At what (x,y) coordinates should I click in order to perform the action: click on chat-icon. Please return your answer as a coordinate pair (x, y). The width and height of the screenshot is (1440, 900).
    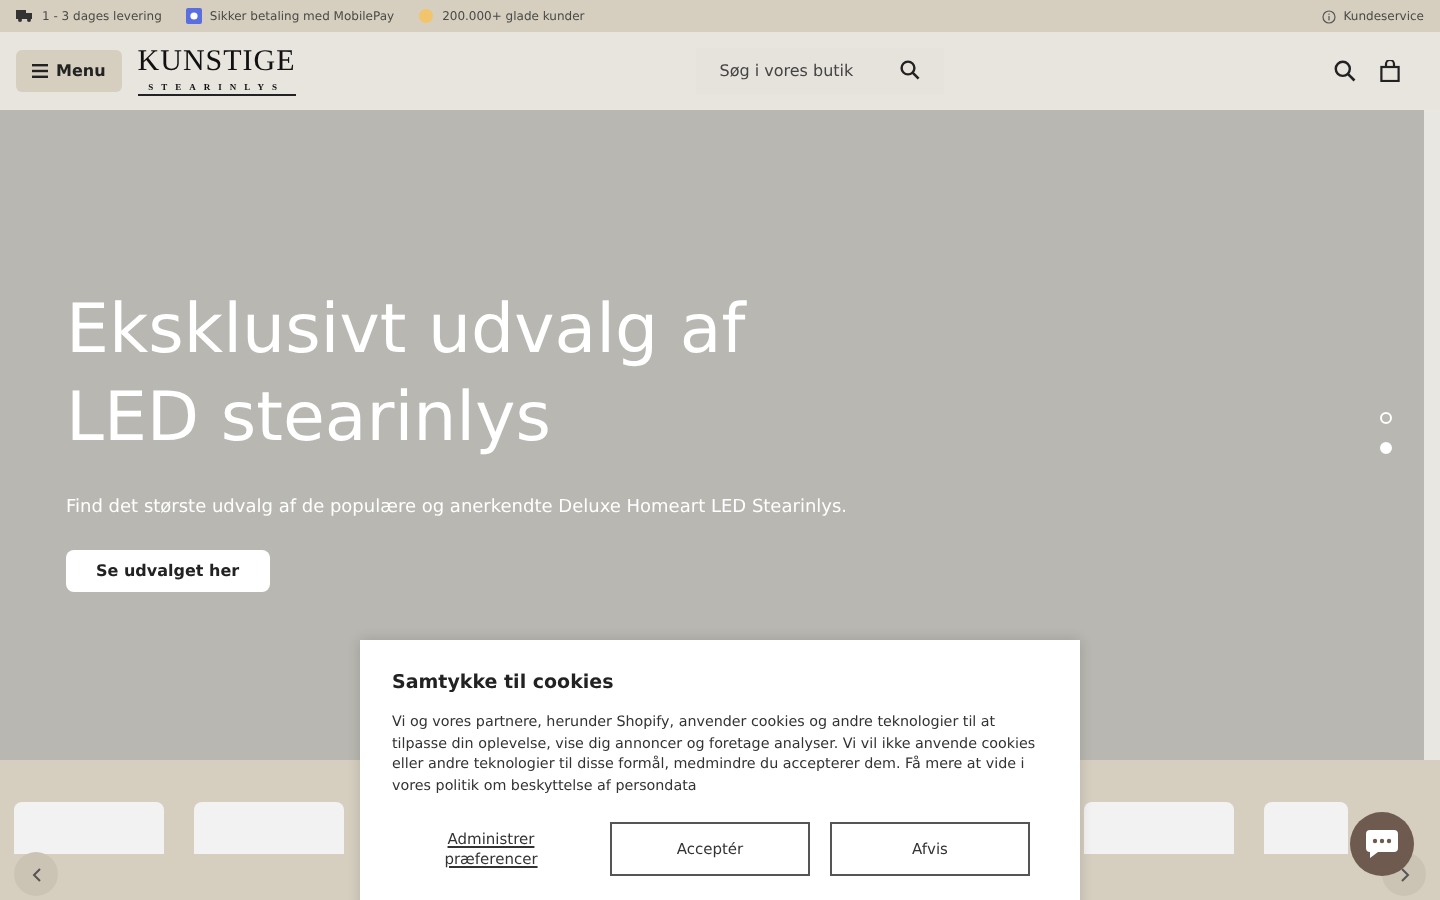
    Looking at the image, I should click on (1382, 844).